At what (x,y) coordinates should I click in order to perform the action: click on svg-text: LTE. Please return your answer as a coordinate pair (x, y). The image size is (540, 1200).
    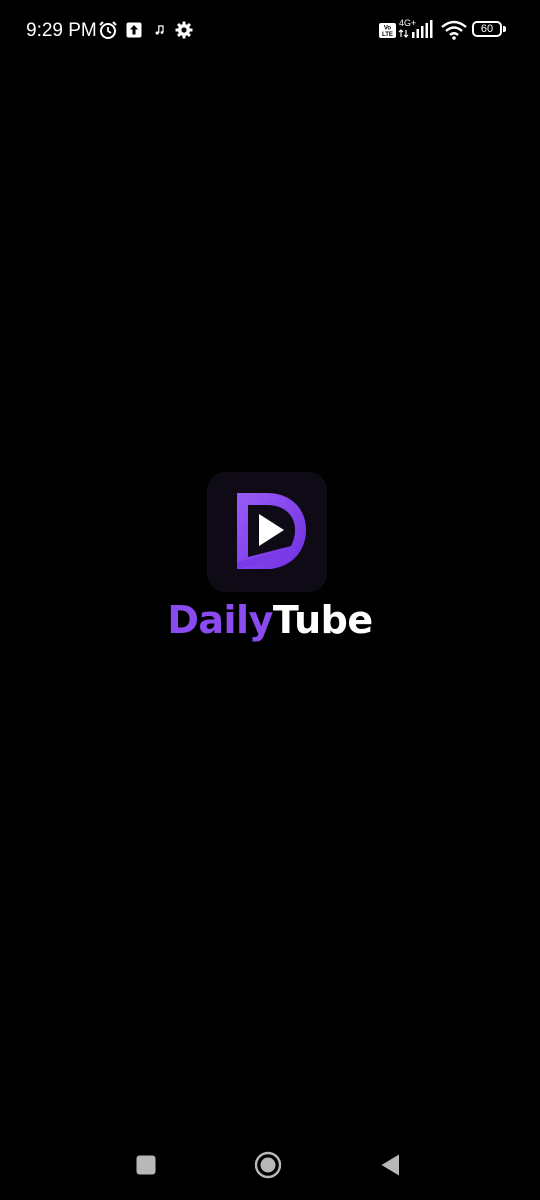
    Looking at the image, I should click on (387, 35).